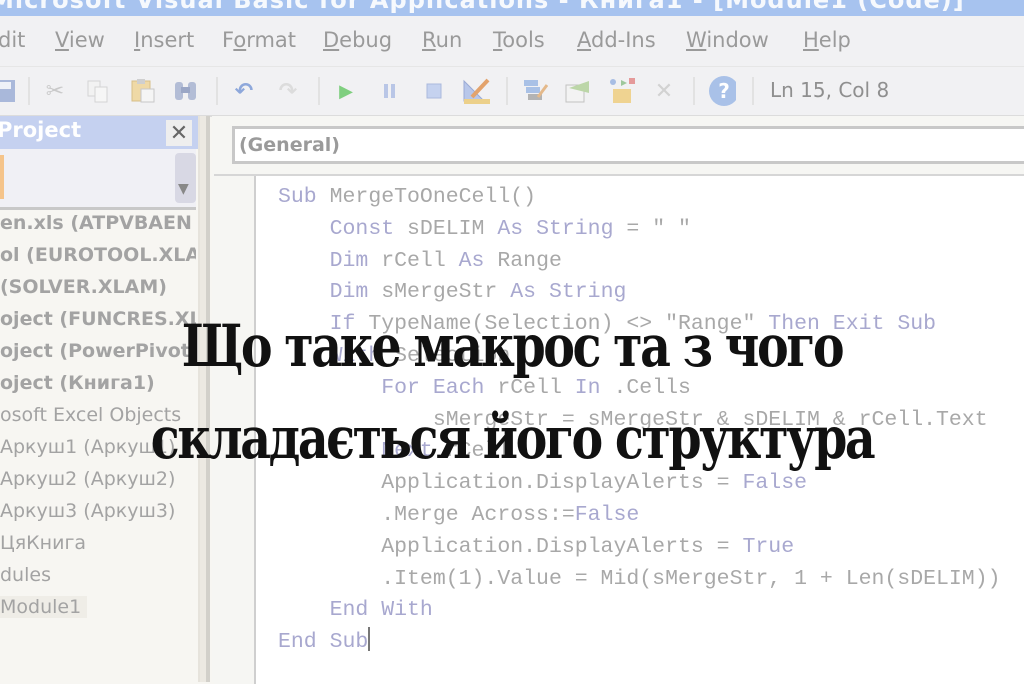  I want to click on code-keyword: As, so click(478, 260).